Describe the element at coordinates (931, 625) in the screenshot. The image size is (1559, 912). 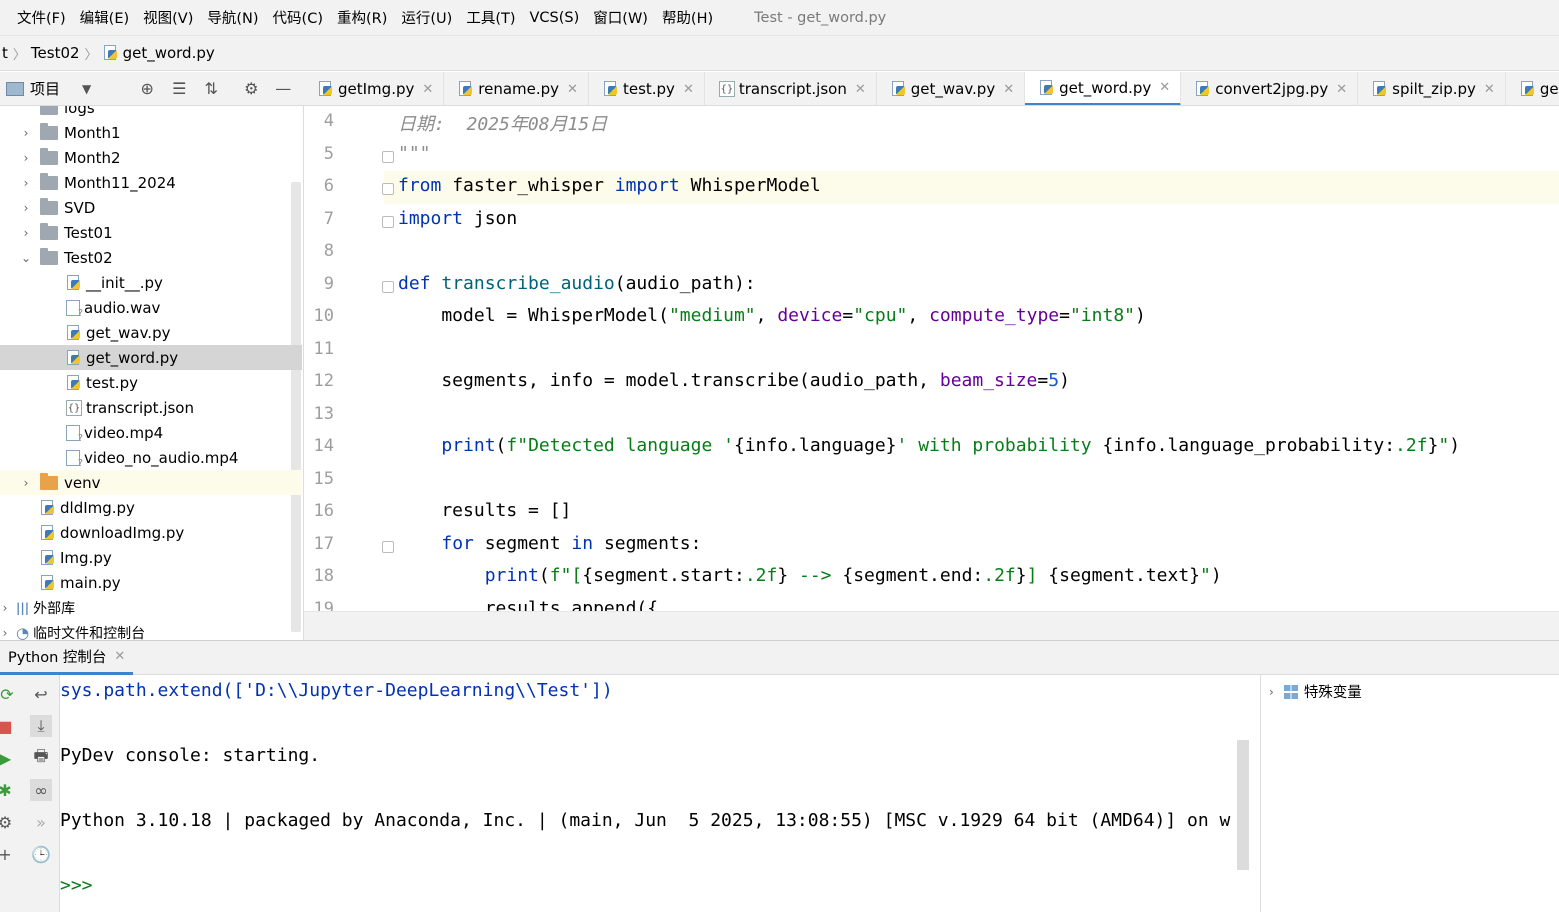
I see `editor-horizontal-scrollbar` at that location.